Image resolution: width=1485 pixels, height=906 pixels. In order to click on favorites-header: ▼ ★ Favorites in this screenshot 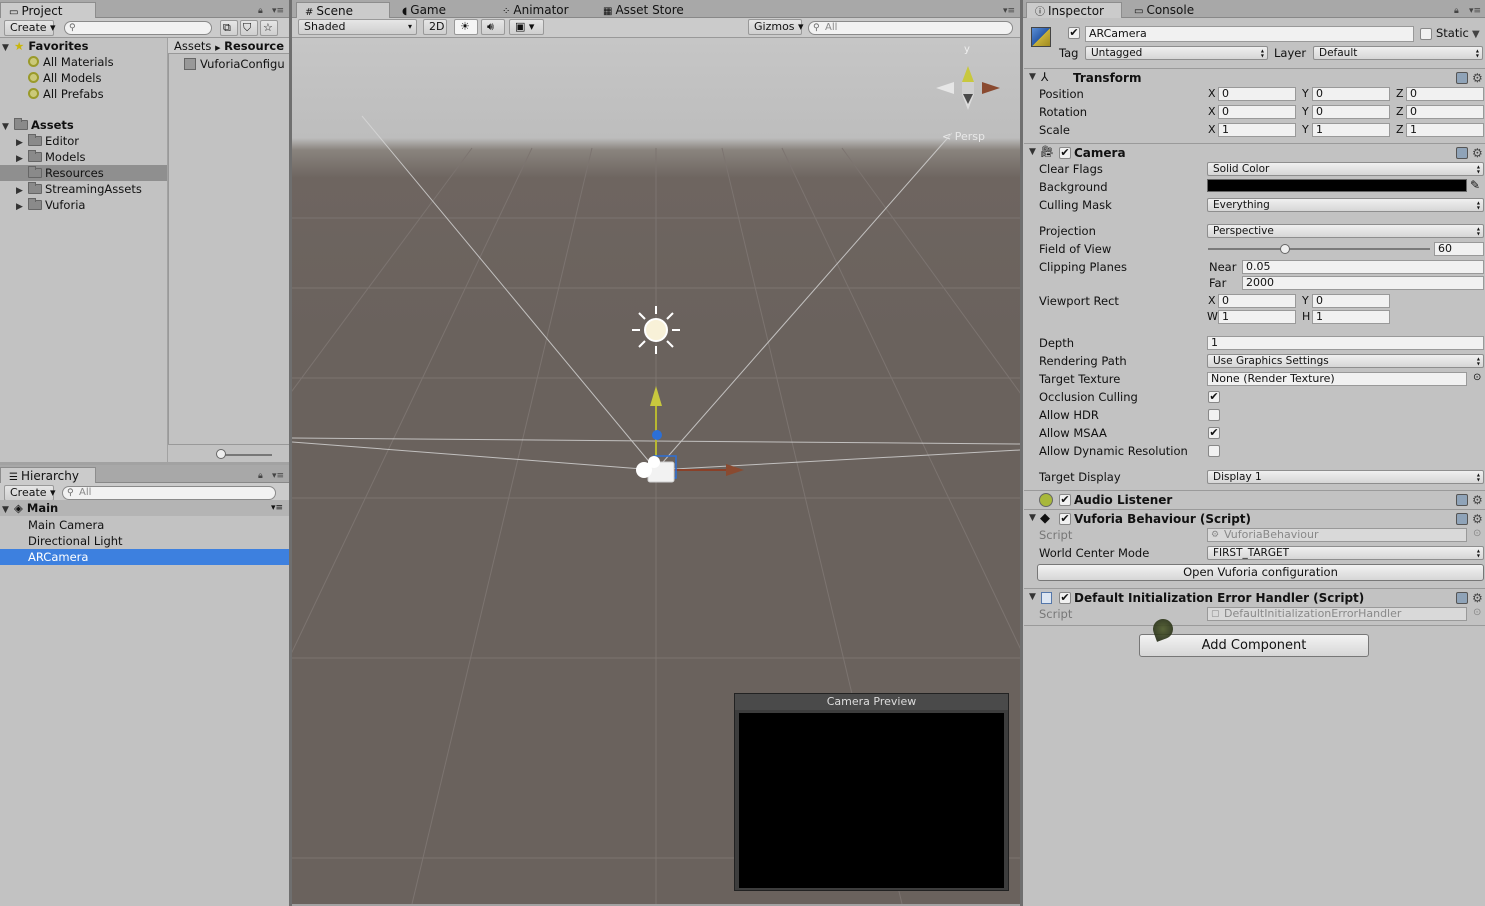, I will do `click(45, 46)`.